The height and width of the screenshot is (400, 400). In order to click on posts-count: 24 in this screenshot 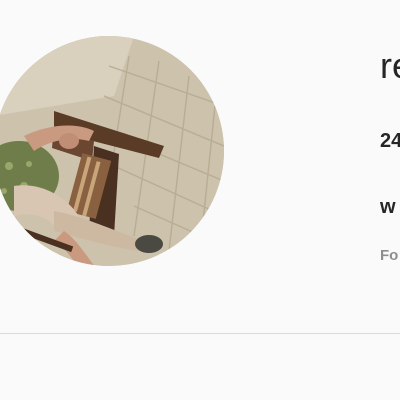, I will do `click(390, 141)`.